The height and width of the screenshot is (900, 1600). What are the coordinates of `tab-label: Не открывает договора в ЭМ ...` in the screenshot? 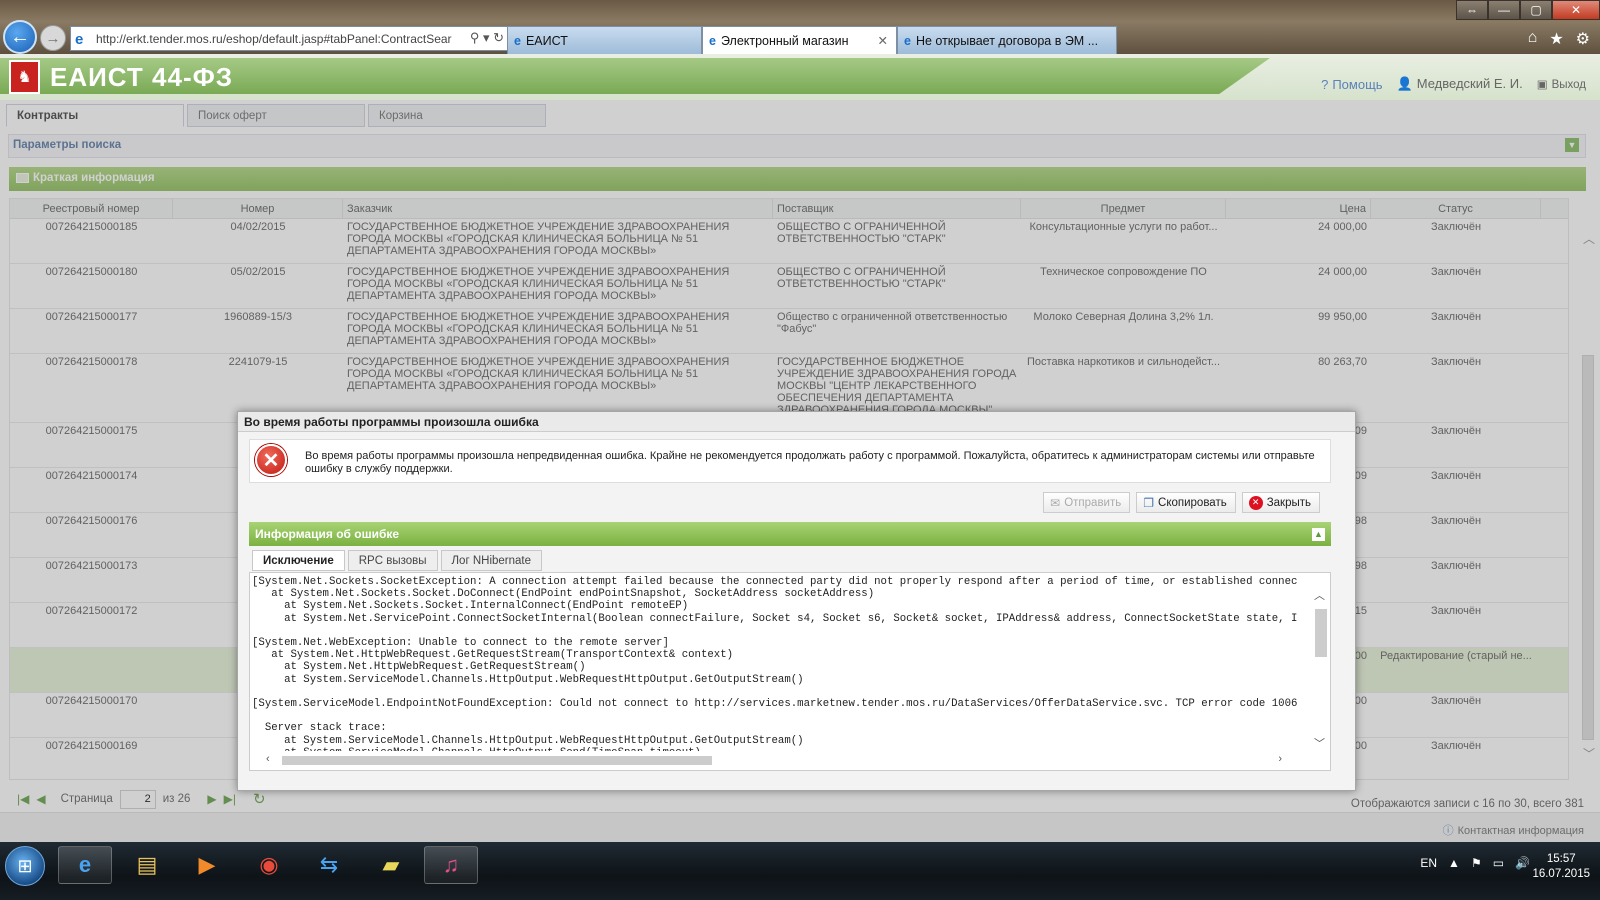 It's located at (1007, 40).